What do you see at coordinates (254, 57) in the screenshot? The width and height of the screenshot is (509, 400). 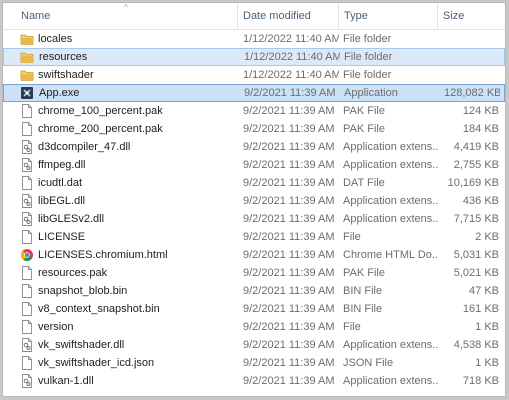 I see `file-row: resources 1/12/2022 11:40 AM File folder` at bounding box center [254, 57].